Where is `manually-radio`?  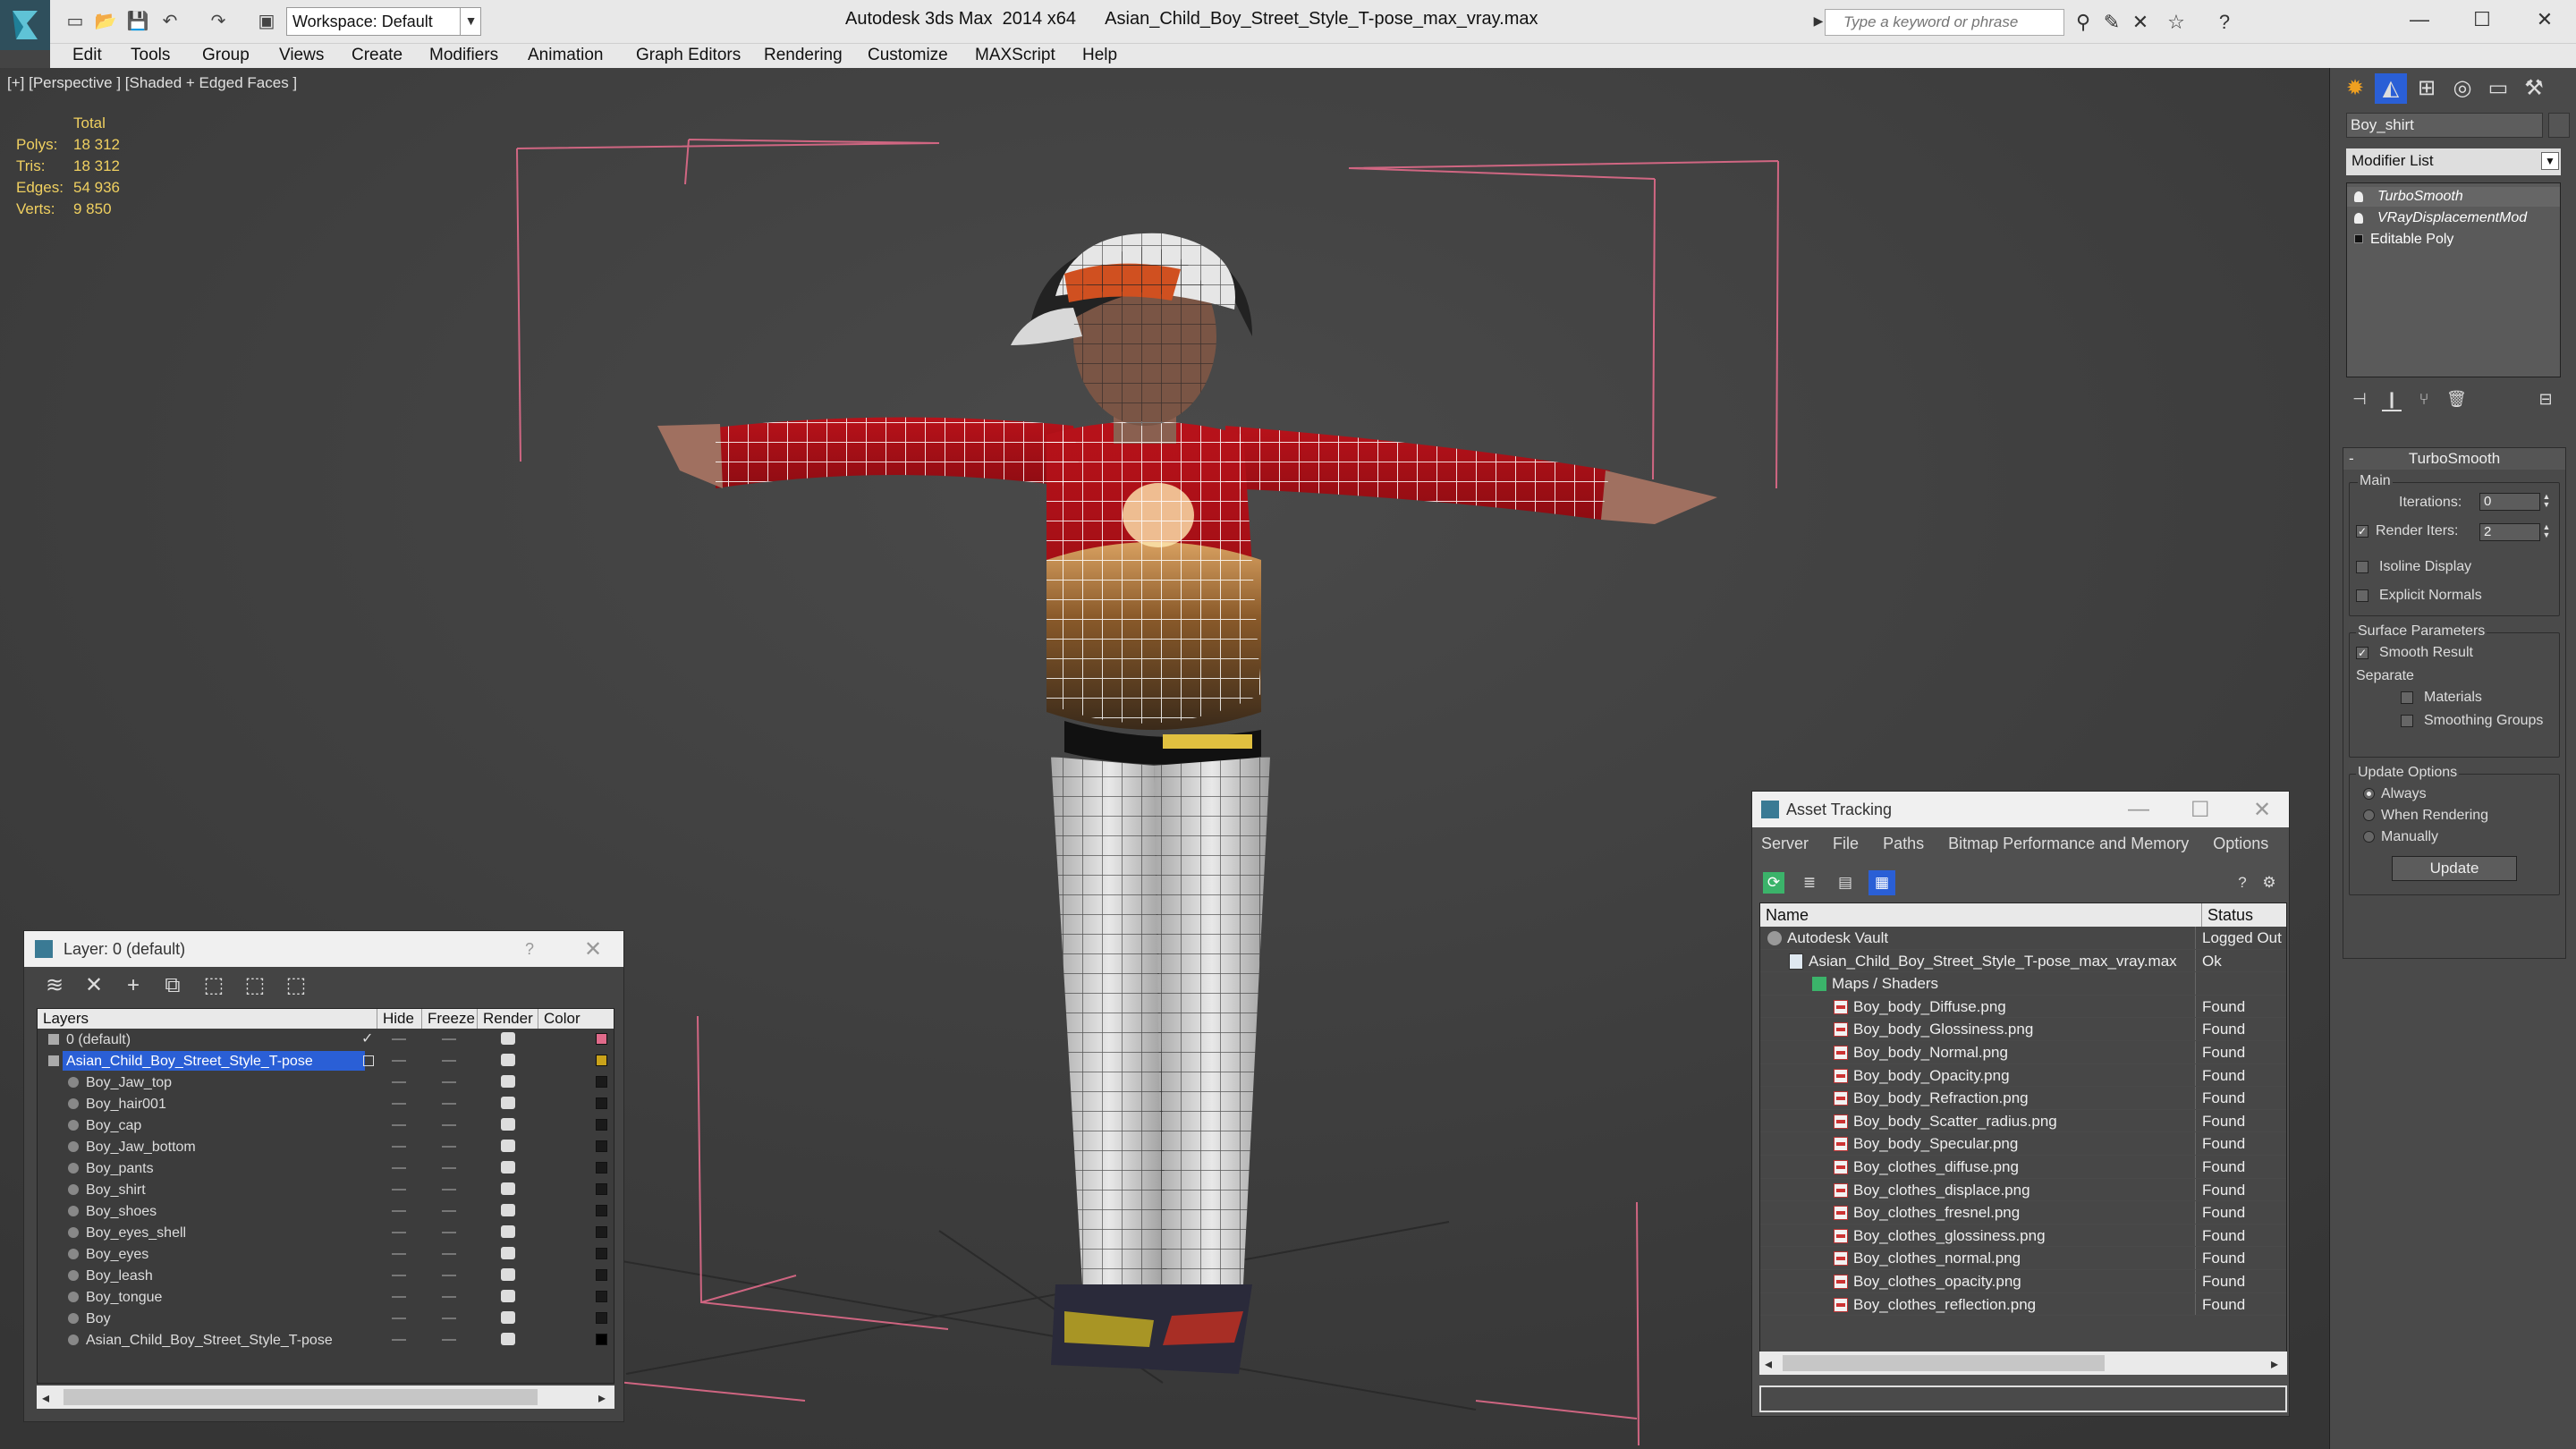
manually-radio is located at coordinates (2369, 837).